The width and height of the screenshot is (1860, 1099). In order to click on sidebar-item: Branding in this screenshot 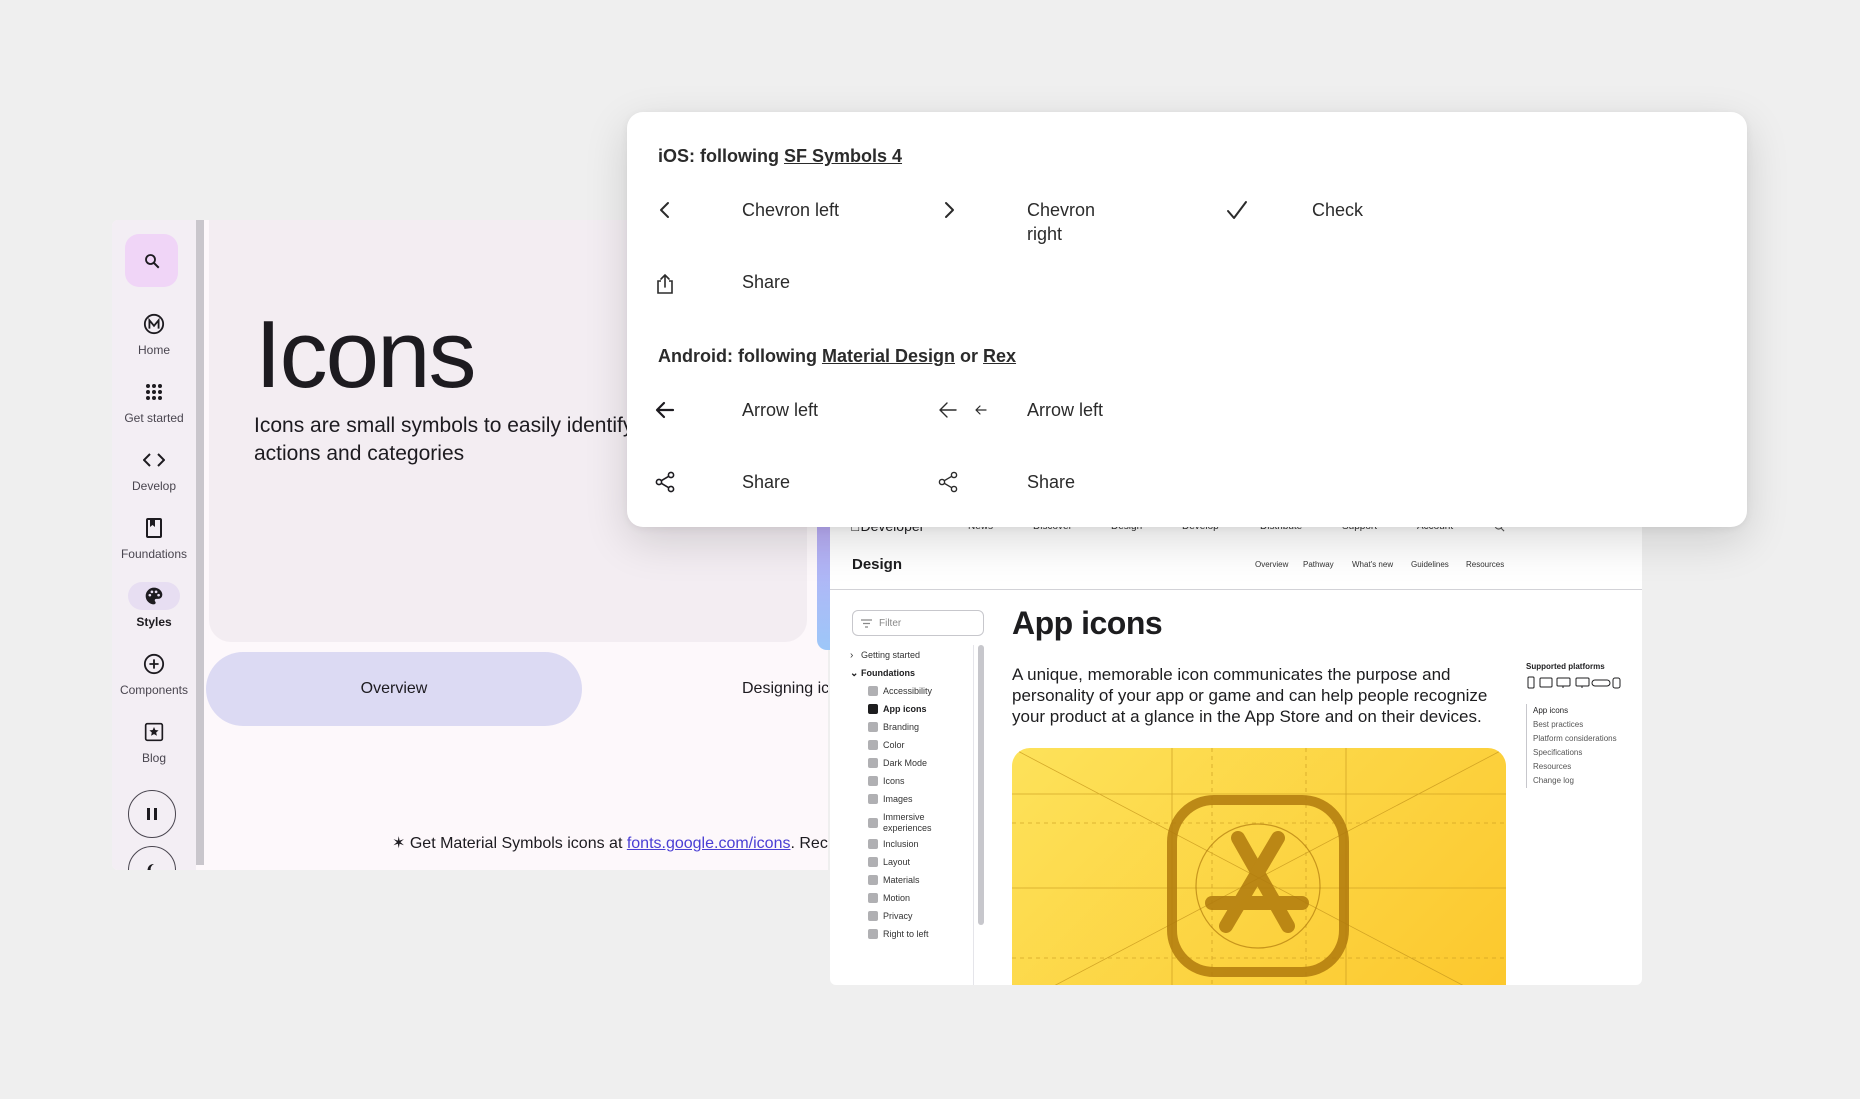, I will do `click(893, 727)`.